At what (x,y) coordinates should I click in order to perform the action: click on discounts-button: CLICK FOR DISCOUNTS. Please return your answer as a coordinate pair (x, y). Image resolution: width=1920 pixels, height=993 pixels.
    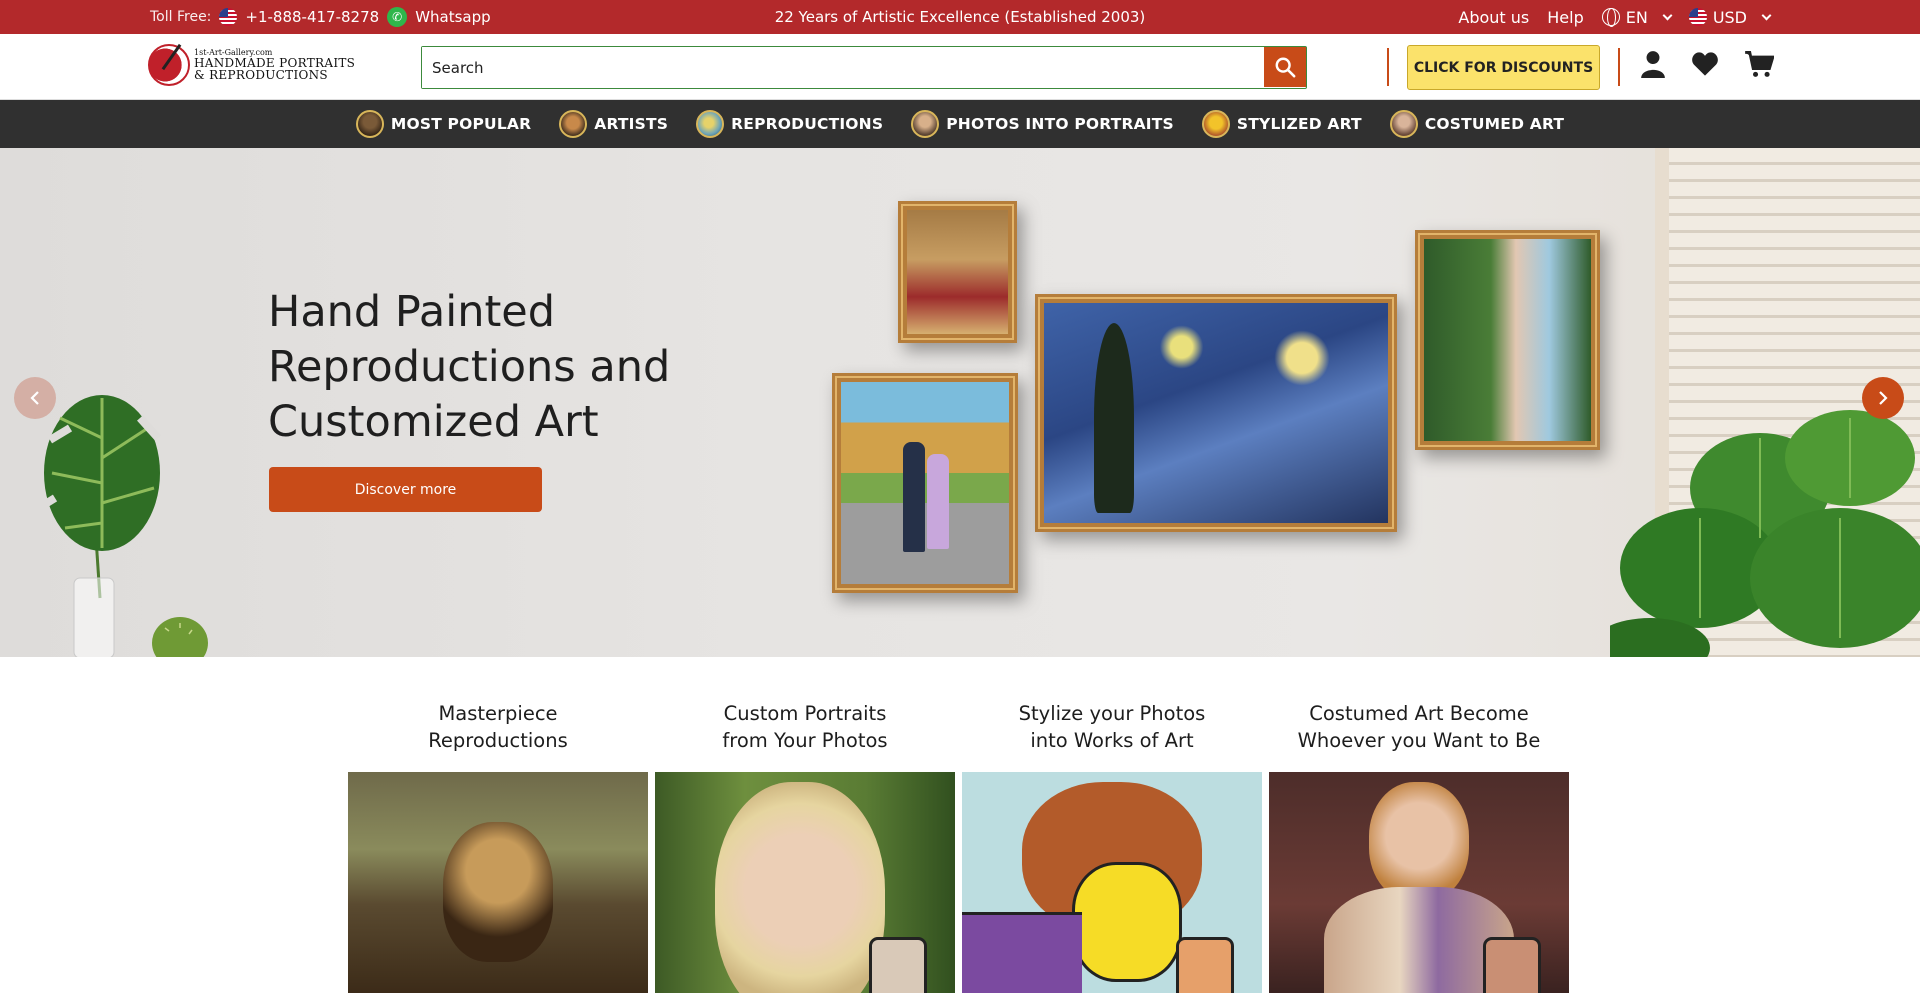
    Looking at the image, I should click on (1503, 67).